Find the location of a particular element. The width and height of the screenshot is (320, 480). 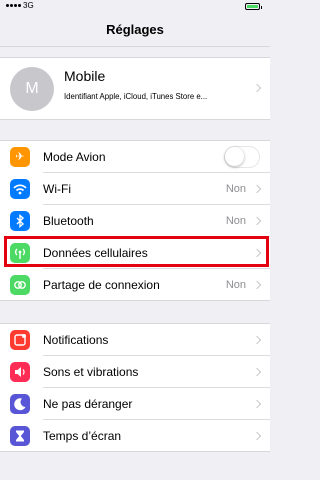

settings-row-wifi: Wi-Fi Non is located at coordinates (135, 189).